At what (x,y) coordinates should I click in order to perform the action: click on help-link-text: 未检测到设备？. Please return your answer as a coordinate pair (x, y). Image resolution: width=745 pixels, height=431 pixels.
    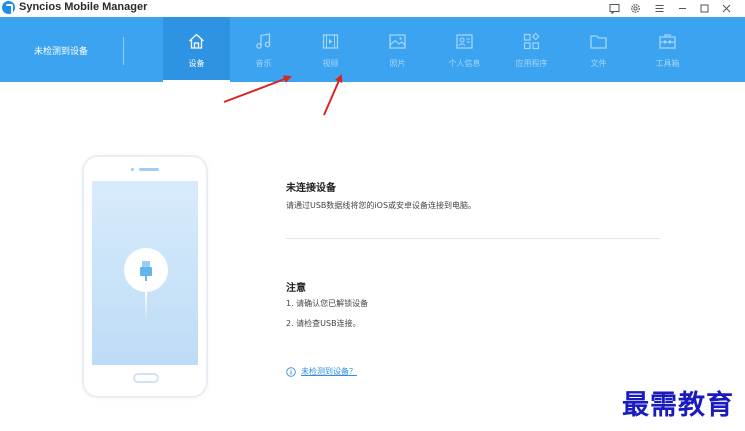
    Looking at the image, I should click on (329, 371).